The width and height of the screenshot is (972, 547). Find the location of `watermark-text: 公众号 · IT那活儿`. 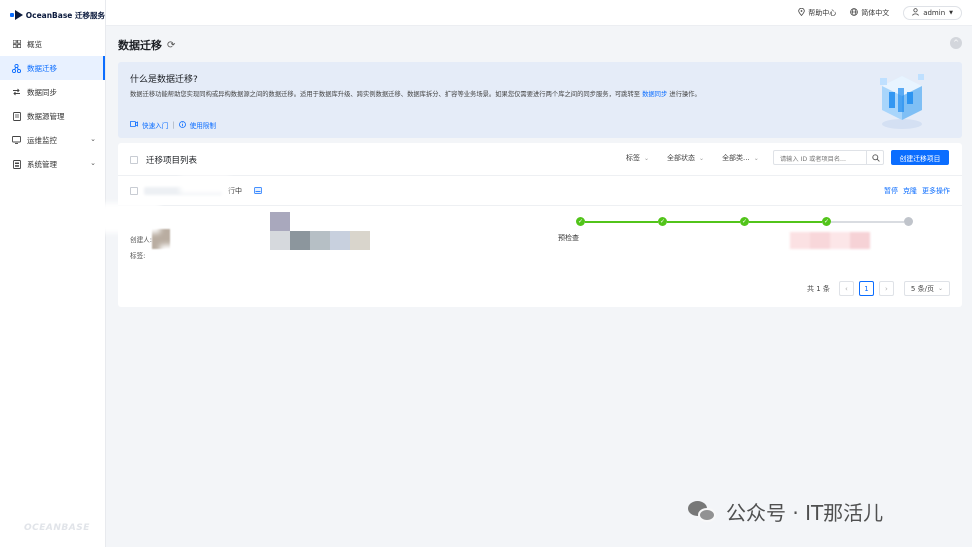

watermark-text: 公众号 · IT那活儿 is located at coordinates (805, 513).